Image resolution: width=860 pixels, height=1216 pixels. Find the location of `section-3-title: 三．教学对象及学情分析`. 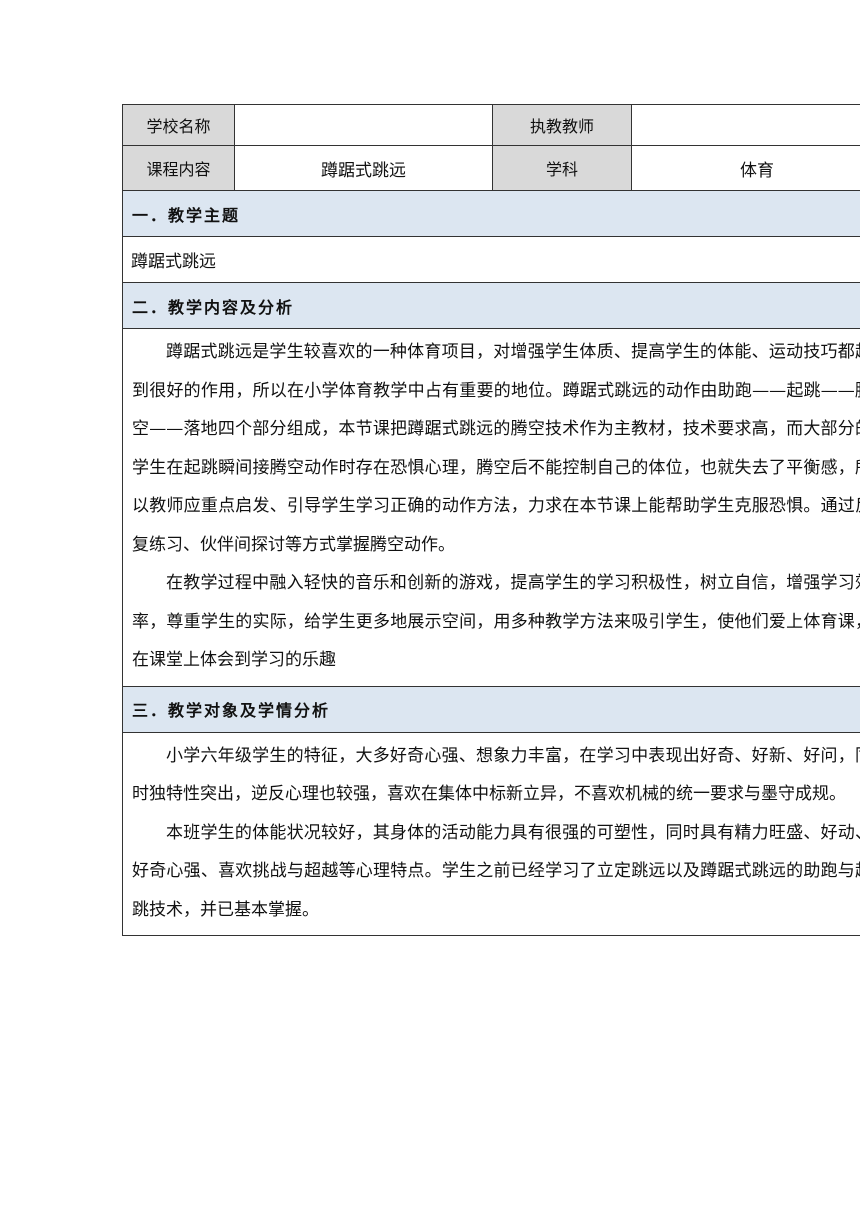

section-3-title: 三．教学对象及学情分析 is located at coordinates (491, 709).